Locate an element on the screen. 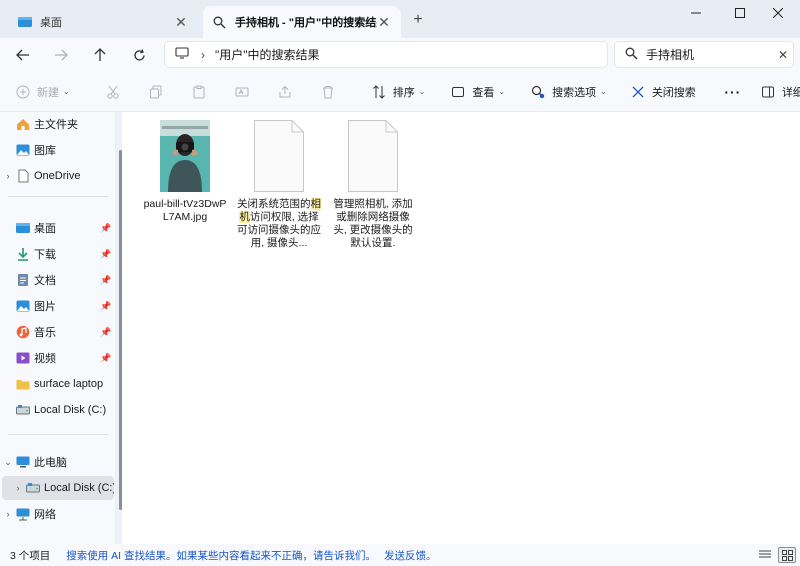  tab-label: 桌面 is located at coordinates (51, 23).